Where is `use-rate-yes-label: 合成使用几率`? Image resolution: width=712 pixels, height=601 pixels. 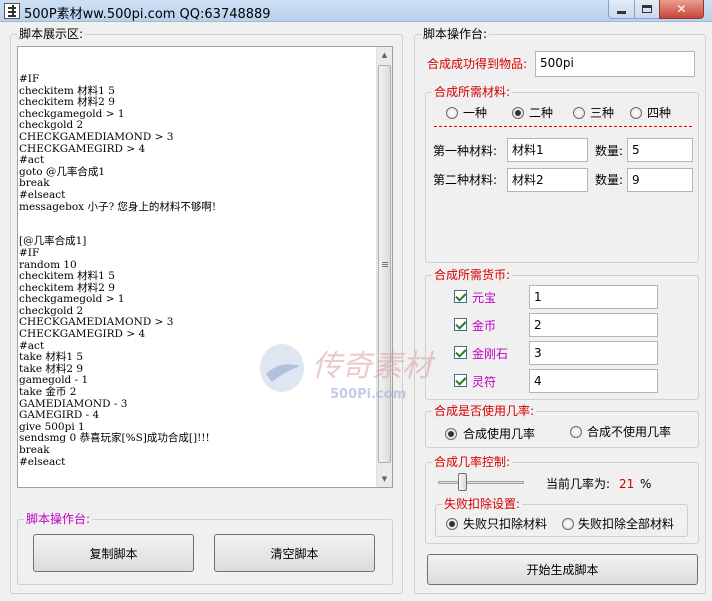 use-rate-yes-label: 合成使用几率 is located at coordinates (499, 434).